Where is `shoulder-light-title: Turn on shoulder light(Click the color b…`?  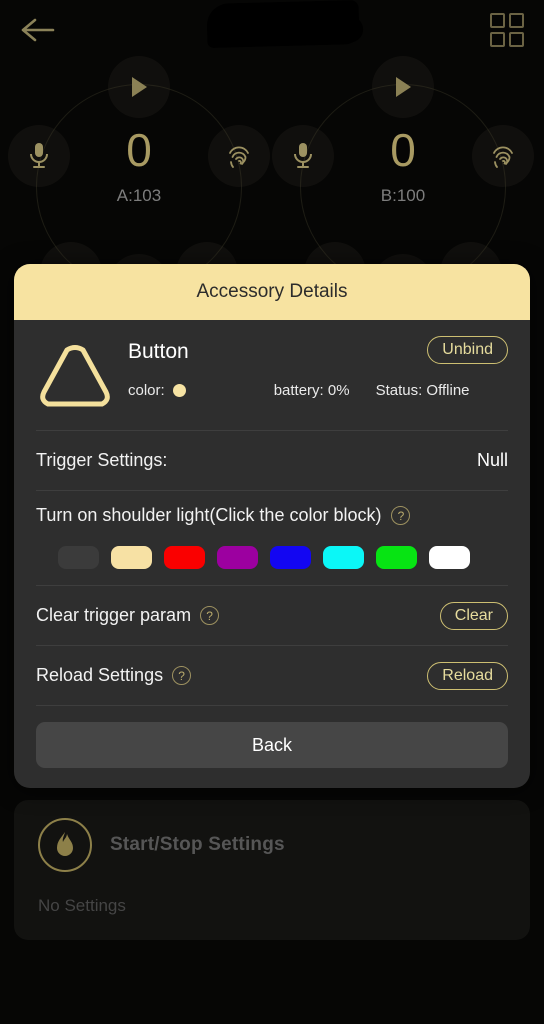
shoulder-light-title: Turn on shoulder light(Click the color b… is located at coordinates (272, 515).